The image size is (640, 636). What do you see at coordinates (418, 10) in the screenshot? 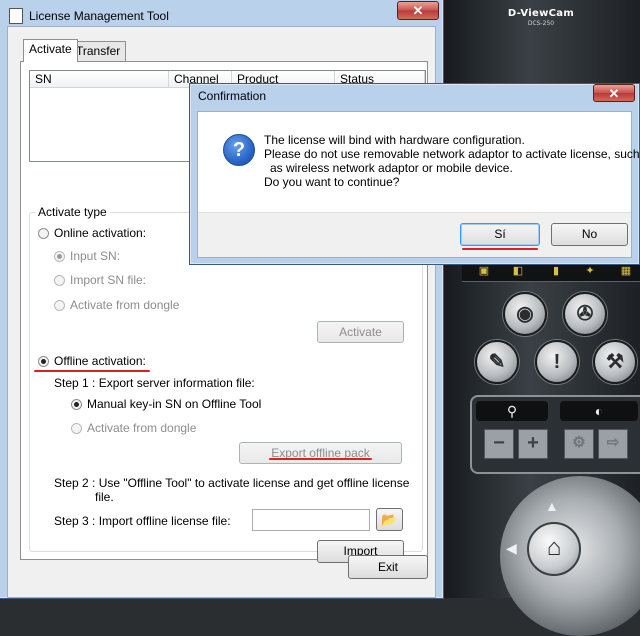
I see `window-close-button: ✕` at bounding box center [418, 10].